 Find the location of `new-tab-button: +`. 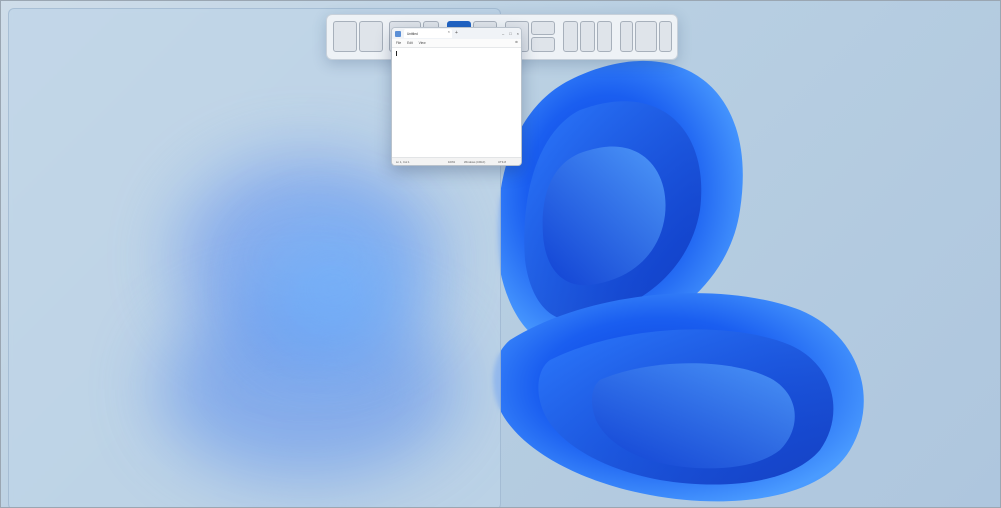

new-tab-button: + is located at coordinates (456, 33).